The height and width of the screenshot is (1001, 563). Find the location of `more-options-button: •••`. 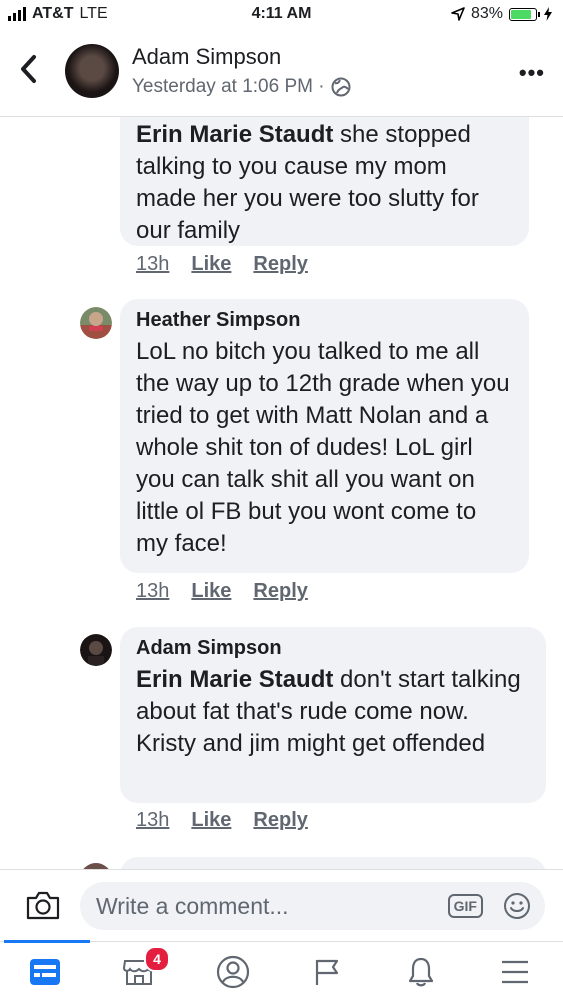

more-options-button: ••• is located at coordinates (532, 73).